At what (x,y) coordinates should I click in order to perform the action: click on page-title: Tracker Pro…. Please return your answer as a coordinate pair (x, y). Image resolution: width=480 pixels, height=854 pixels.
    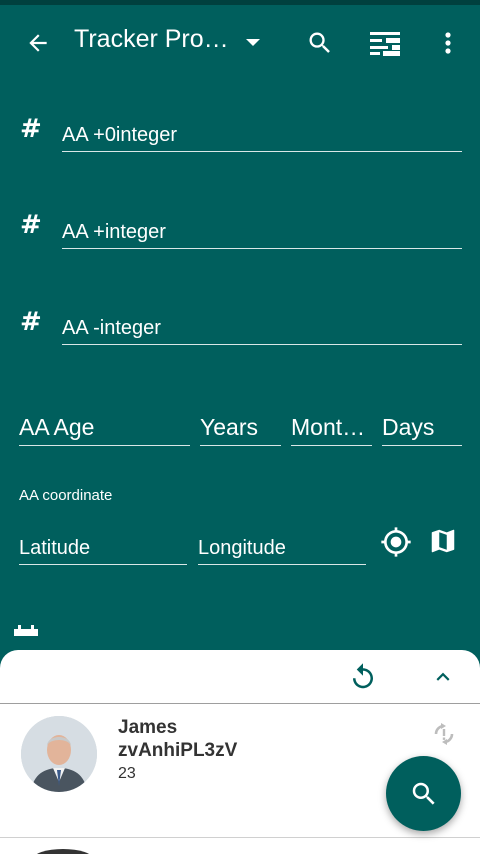
    Looking at the image, I should click on (151, 39).